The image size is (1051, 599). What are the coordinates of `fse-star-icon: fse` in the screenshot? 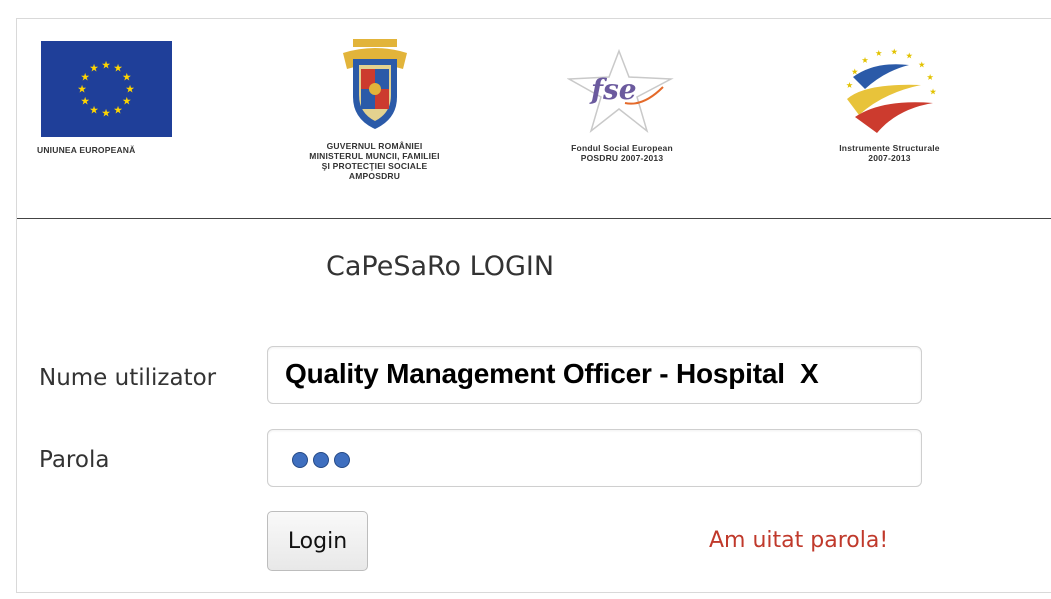 It's located at (620, 91).